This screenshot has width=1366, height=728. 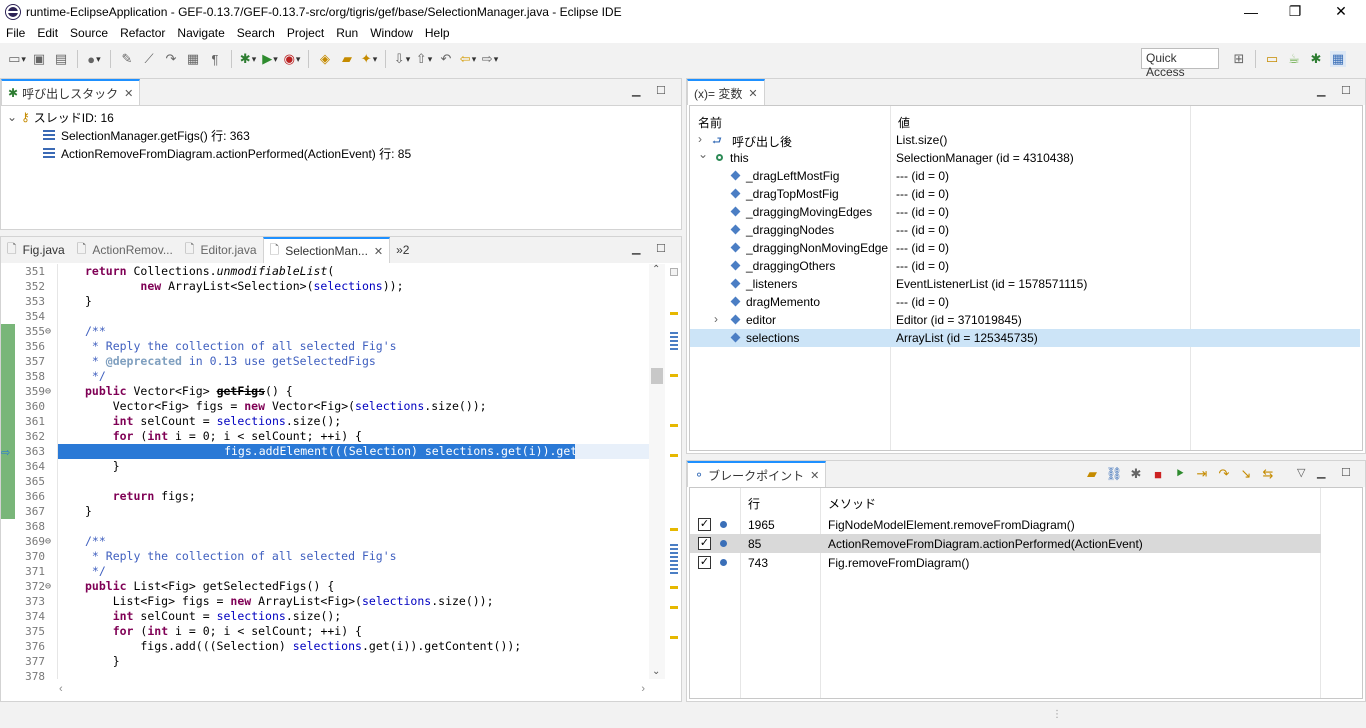 I want to click on bug-icon: ✱, so click(x=248, y=59).